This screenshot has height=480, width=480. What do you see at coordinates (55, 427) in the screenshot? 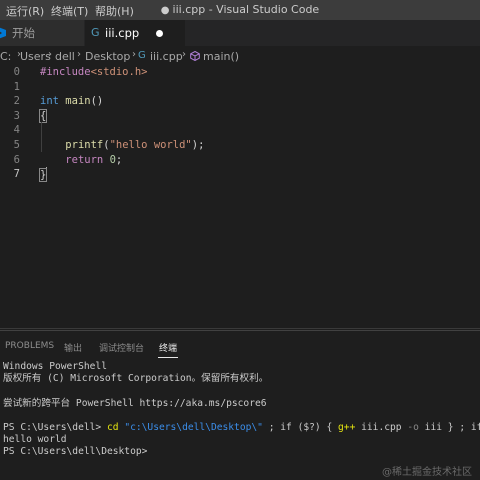
I see `terminal-token: PS C:\Users\dell>` at bounding box center [55, 427].